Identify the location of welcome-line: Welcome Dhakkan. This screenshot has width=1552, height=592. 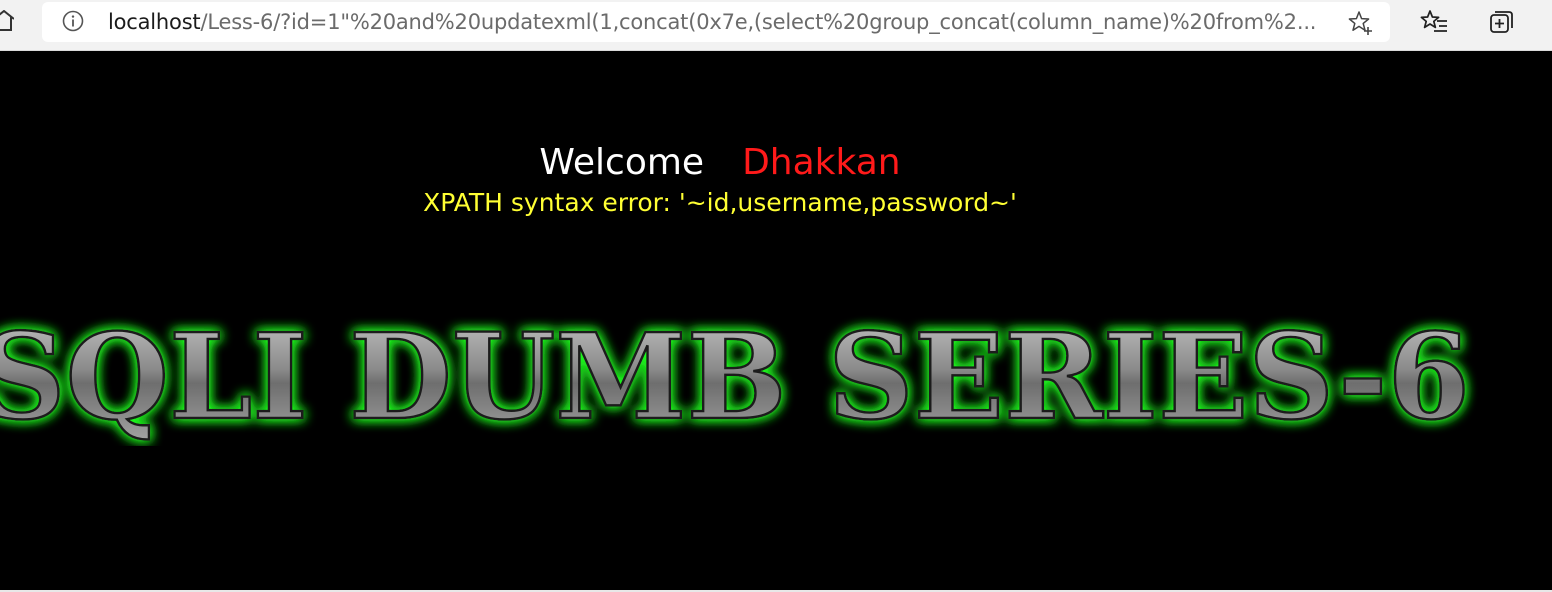
(720, 163).